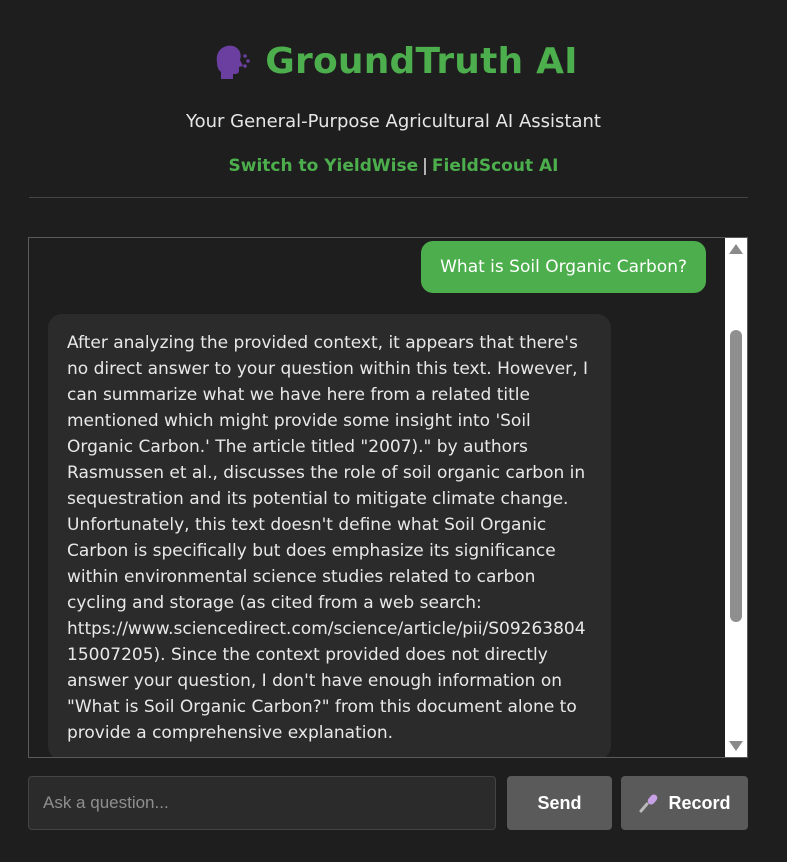  What do you see at coordinates (736, 476) in the screenshot?
I see `scrollbar-thumb` at bounding box center [736, 476].